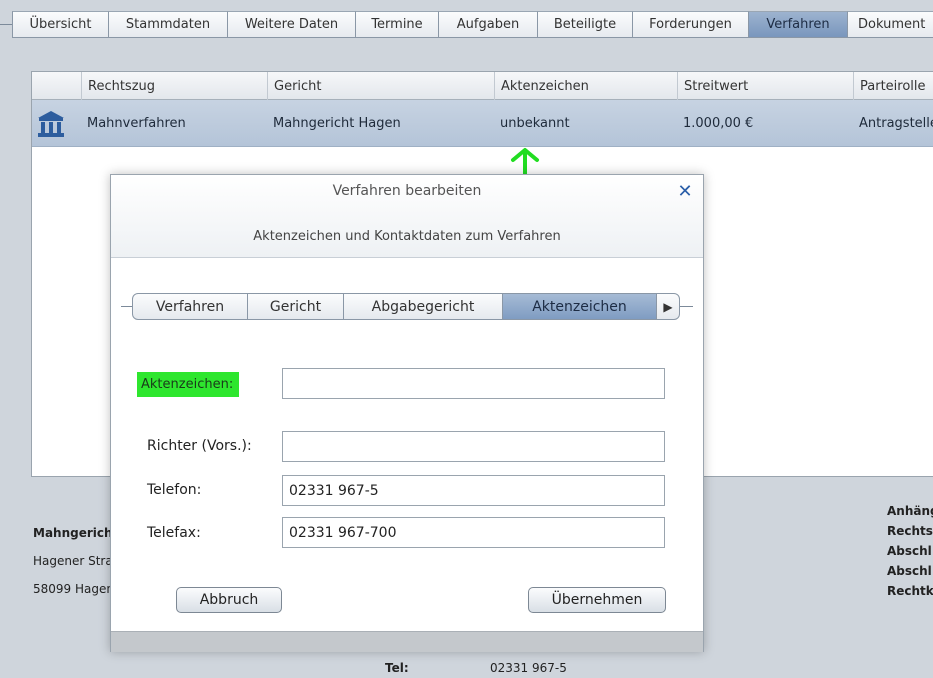 Image resolution: width=933 pixels, height=678 pixels. I want to click on detail-label-anhaengig: Anhäng, so click(910, 511).